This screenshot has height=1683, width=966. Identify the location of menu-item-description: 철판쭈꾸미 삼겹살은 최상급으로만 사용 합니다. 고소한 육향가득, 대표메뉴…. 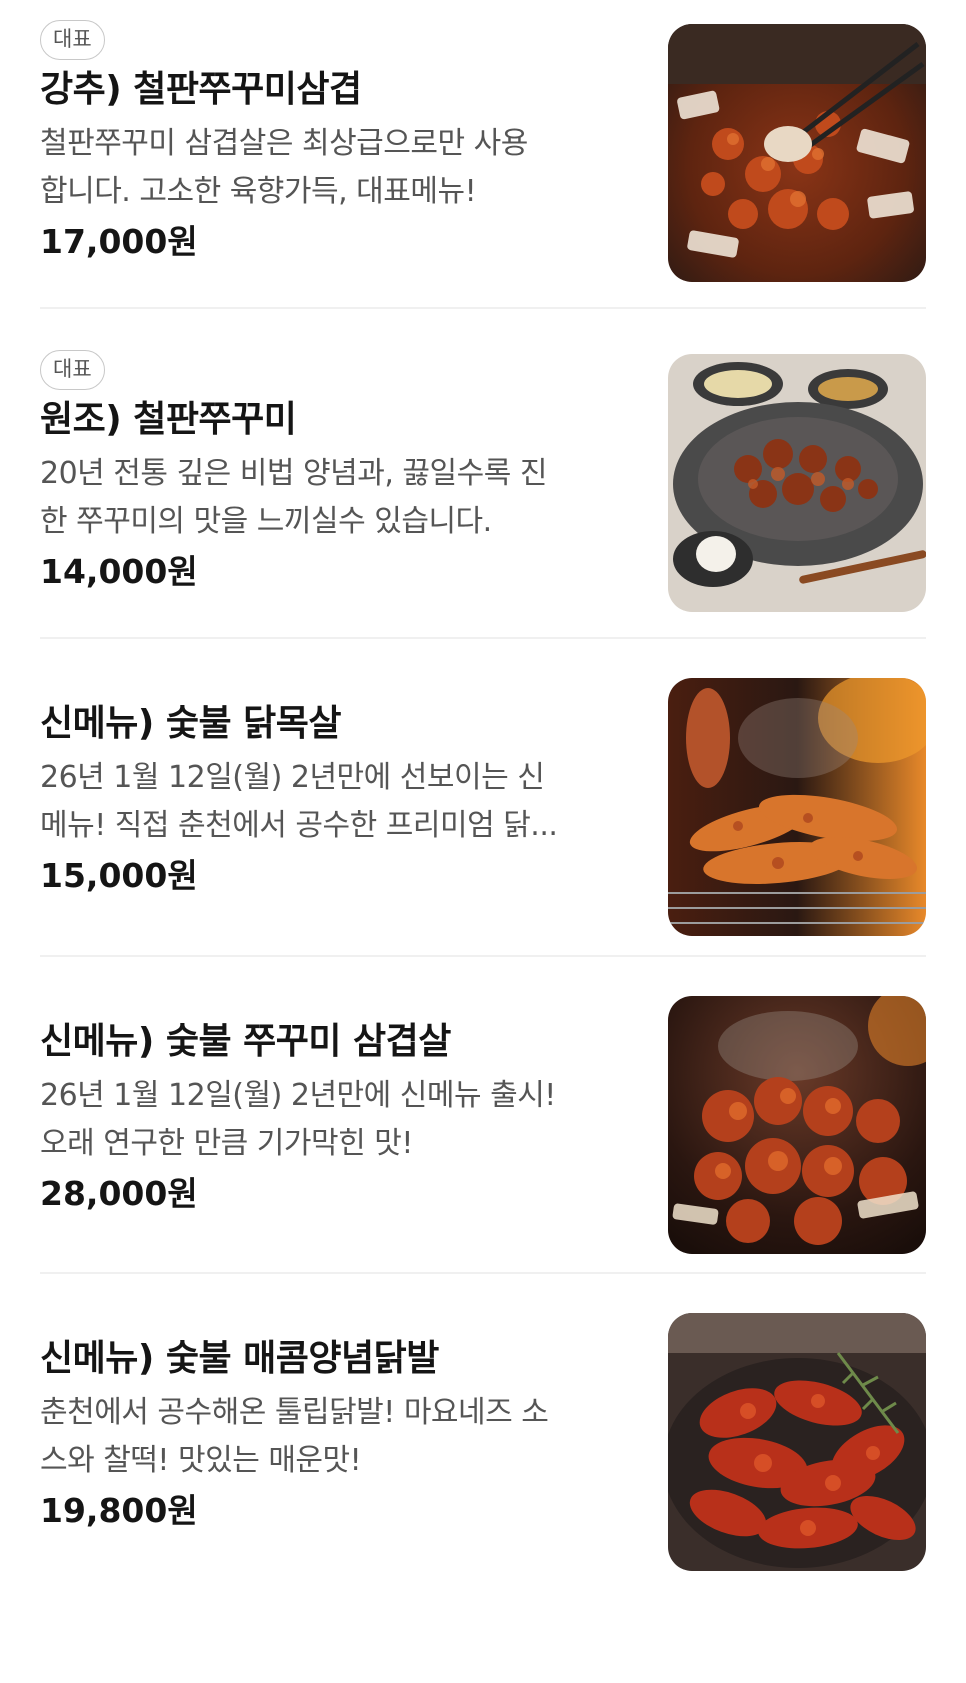
(335, 168).